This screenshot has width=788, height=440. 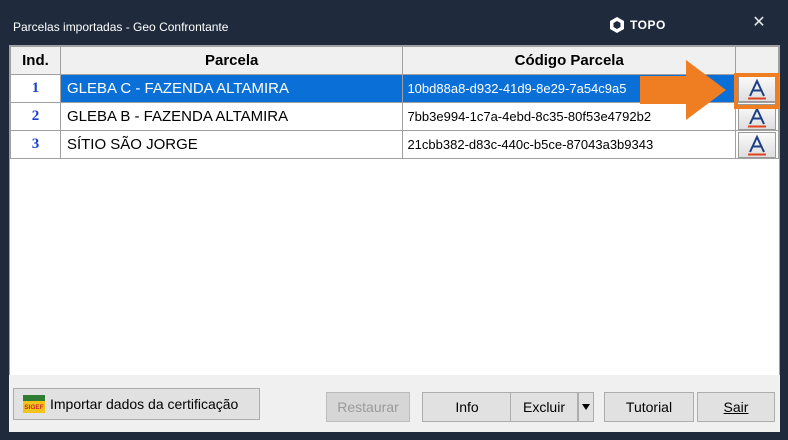 What do you see at coordinates (34, 407) in the screenshot?
I see `svg-text: SIGEF` at bounding box center [34, 407].